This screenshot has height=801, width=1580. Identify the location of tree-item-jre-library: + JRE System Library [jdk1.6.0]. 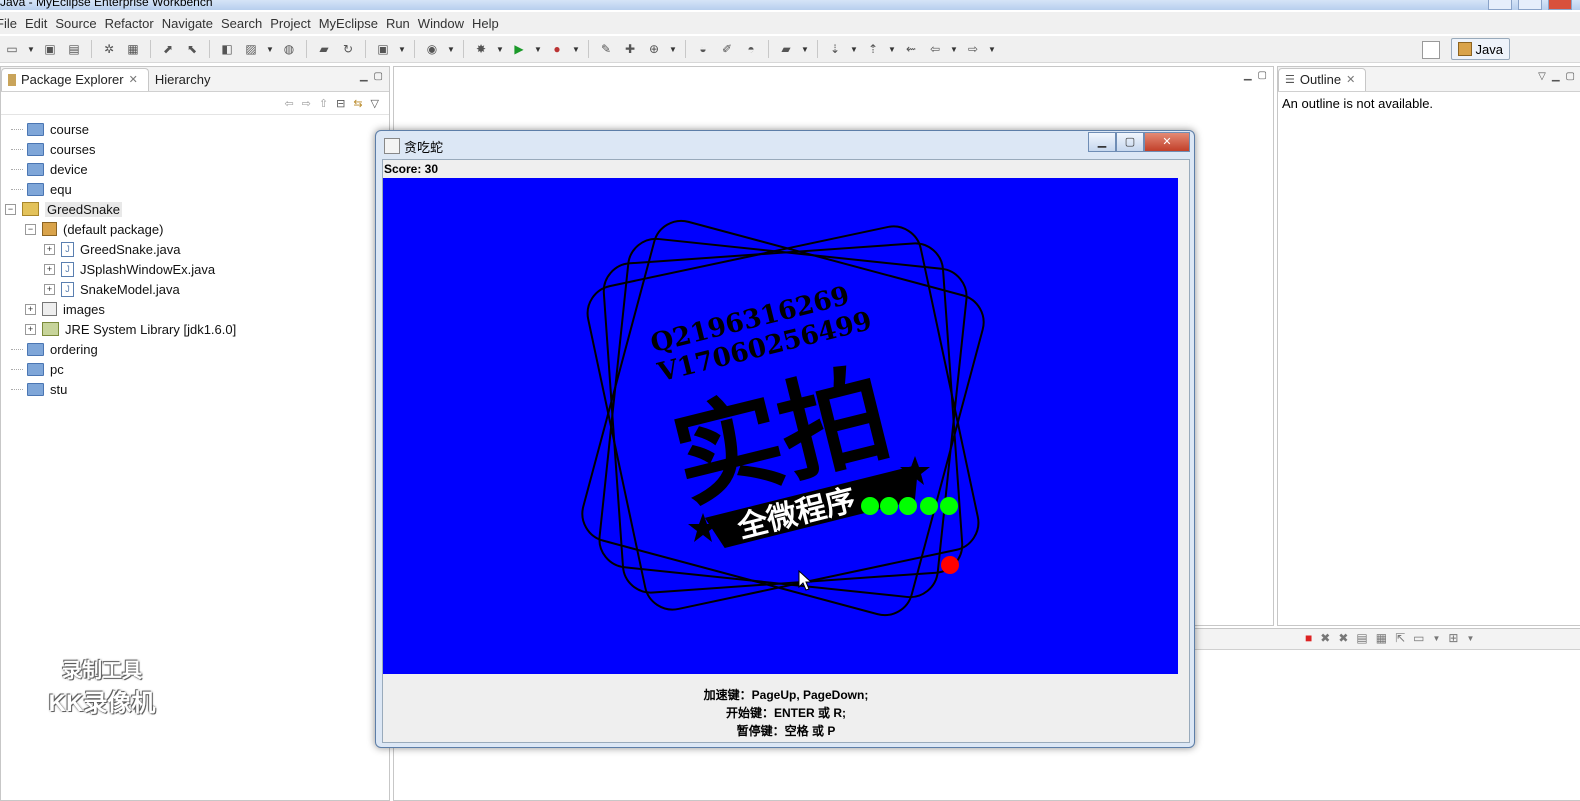
(195, 329).